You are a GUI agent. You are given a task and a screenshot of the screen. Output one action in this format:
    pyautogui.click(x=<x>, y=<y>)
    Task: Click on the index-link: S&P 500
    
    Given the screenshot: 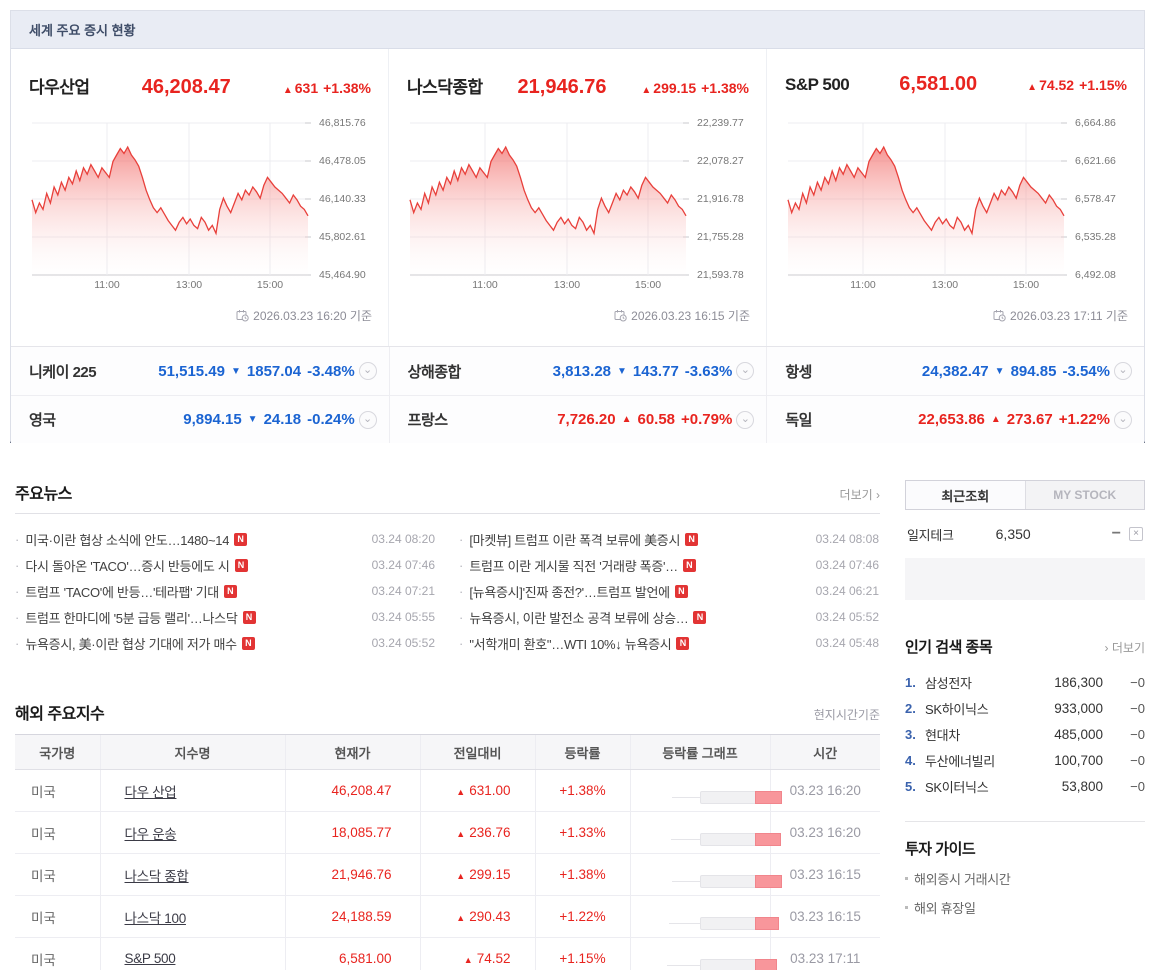 What is the action you would take?
    pyautogui.click(x=150, y=958)
    